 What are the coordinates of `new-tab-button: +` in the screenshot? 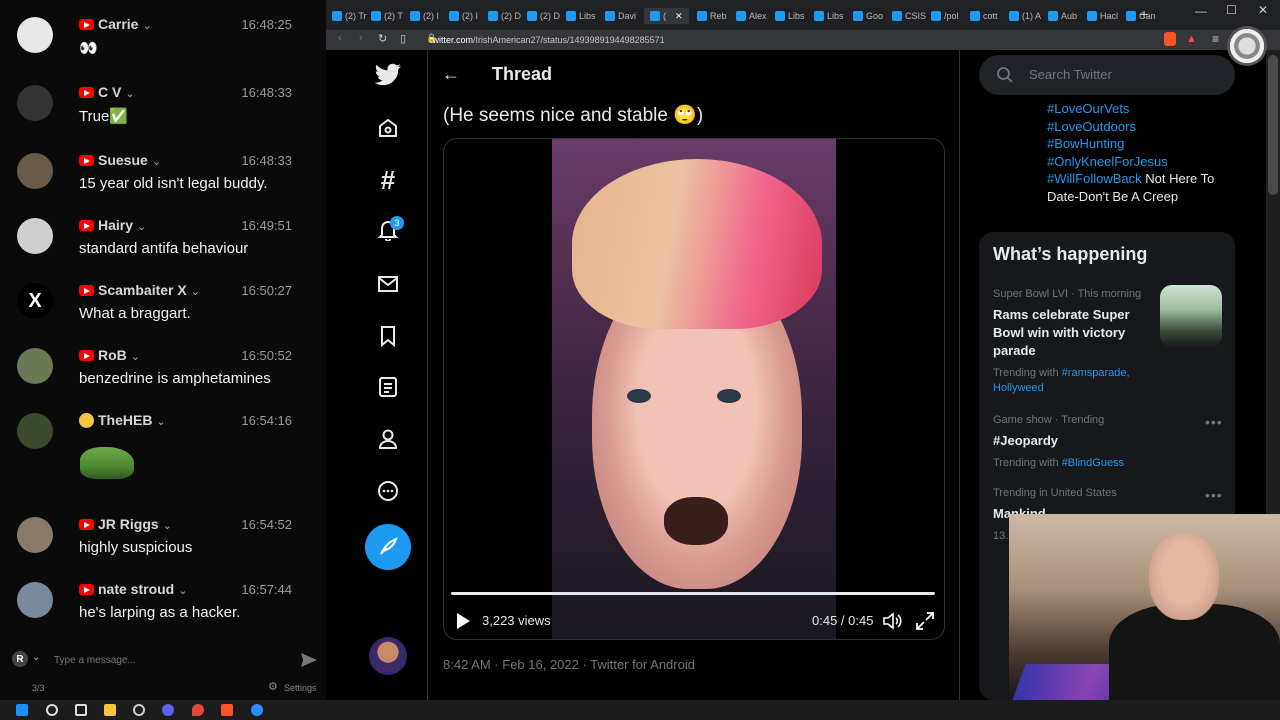 It's located at (1144, 14).